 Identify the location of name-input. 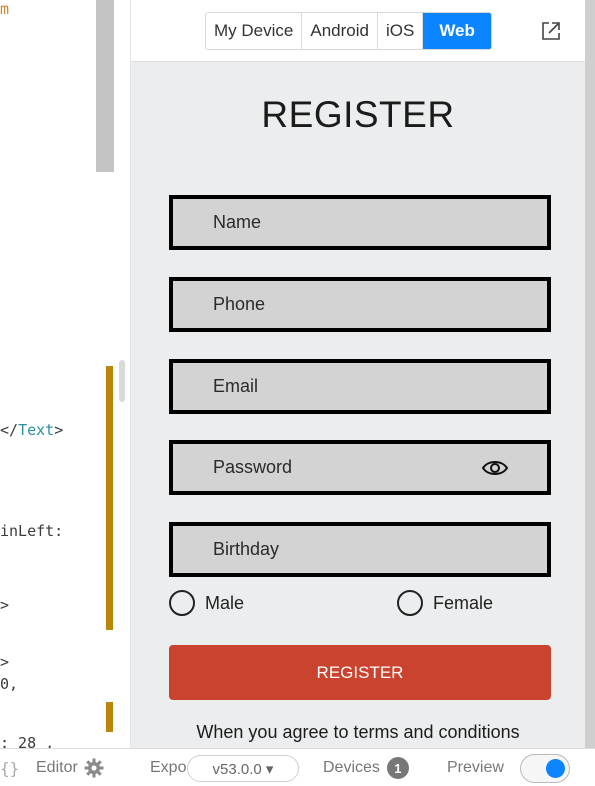
(360, 222).